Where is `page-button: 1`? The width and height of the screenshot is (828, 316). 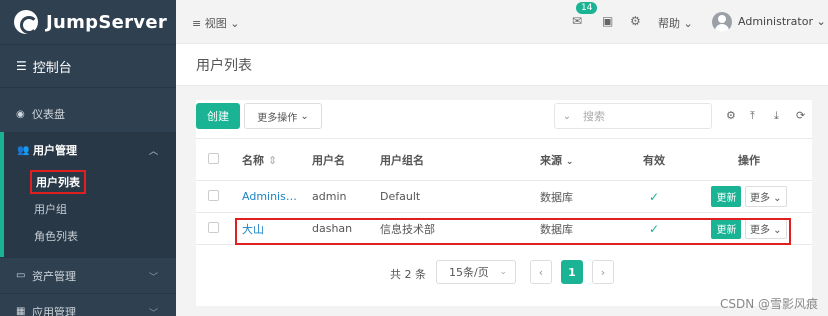
page-button: 1 is located at coordinates (572, 272).